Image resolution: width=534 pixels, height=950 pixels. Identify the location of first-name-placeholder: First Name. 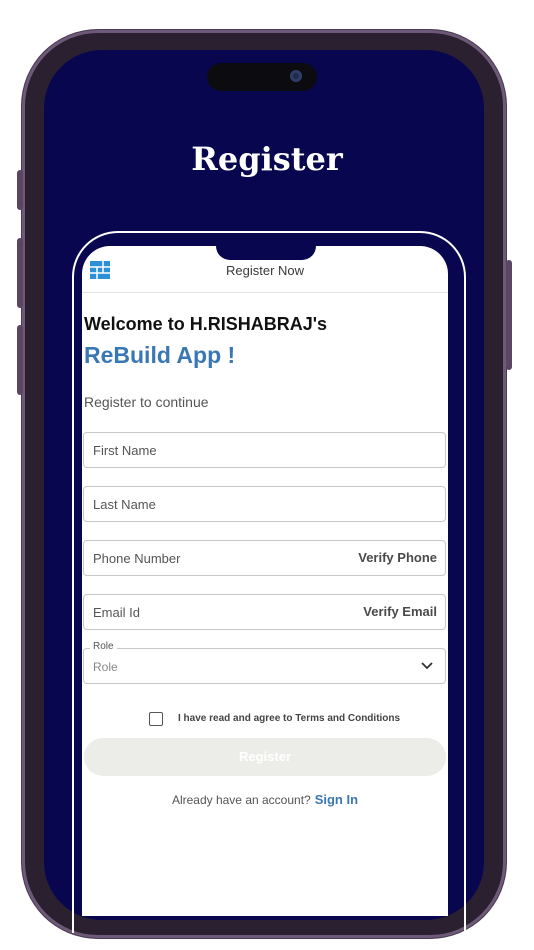
(125, 450).